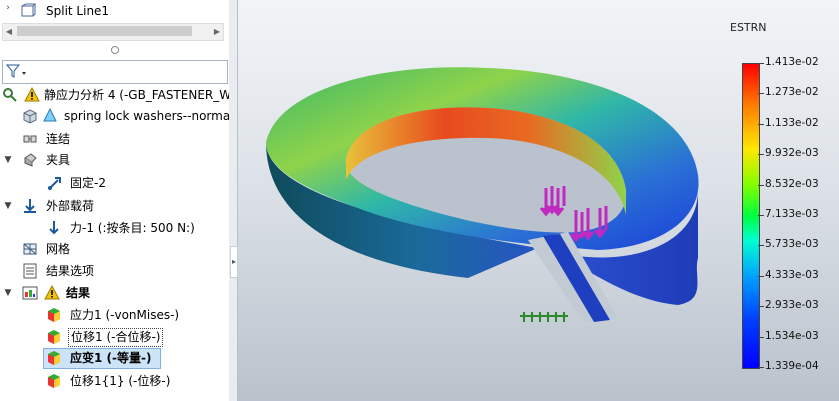  I want to click on external-loads-icon, so click(30, 206).